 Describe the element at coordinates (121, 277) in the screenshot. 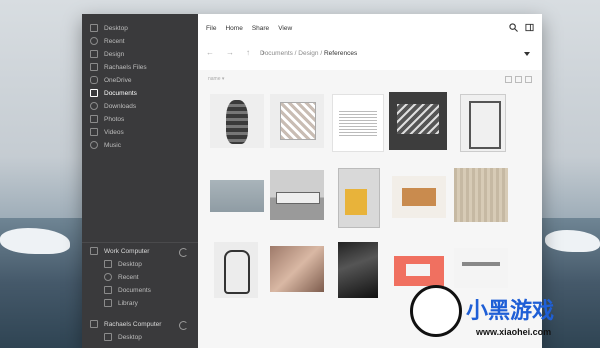

I see `sidebar-sub-recent: Recent` at that location.